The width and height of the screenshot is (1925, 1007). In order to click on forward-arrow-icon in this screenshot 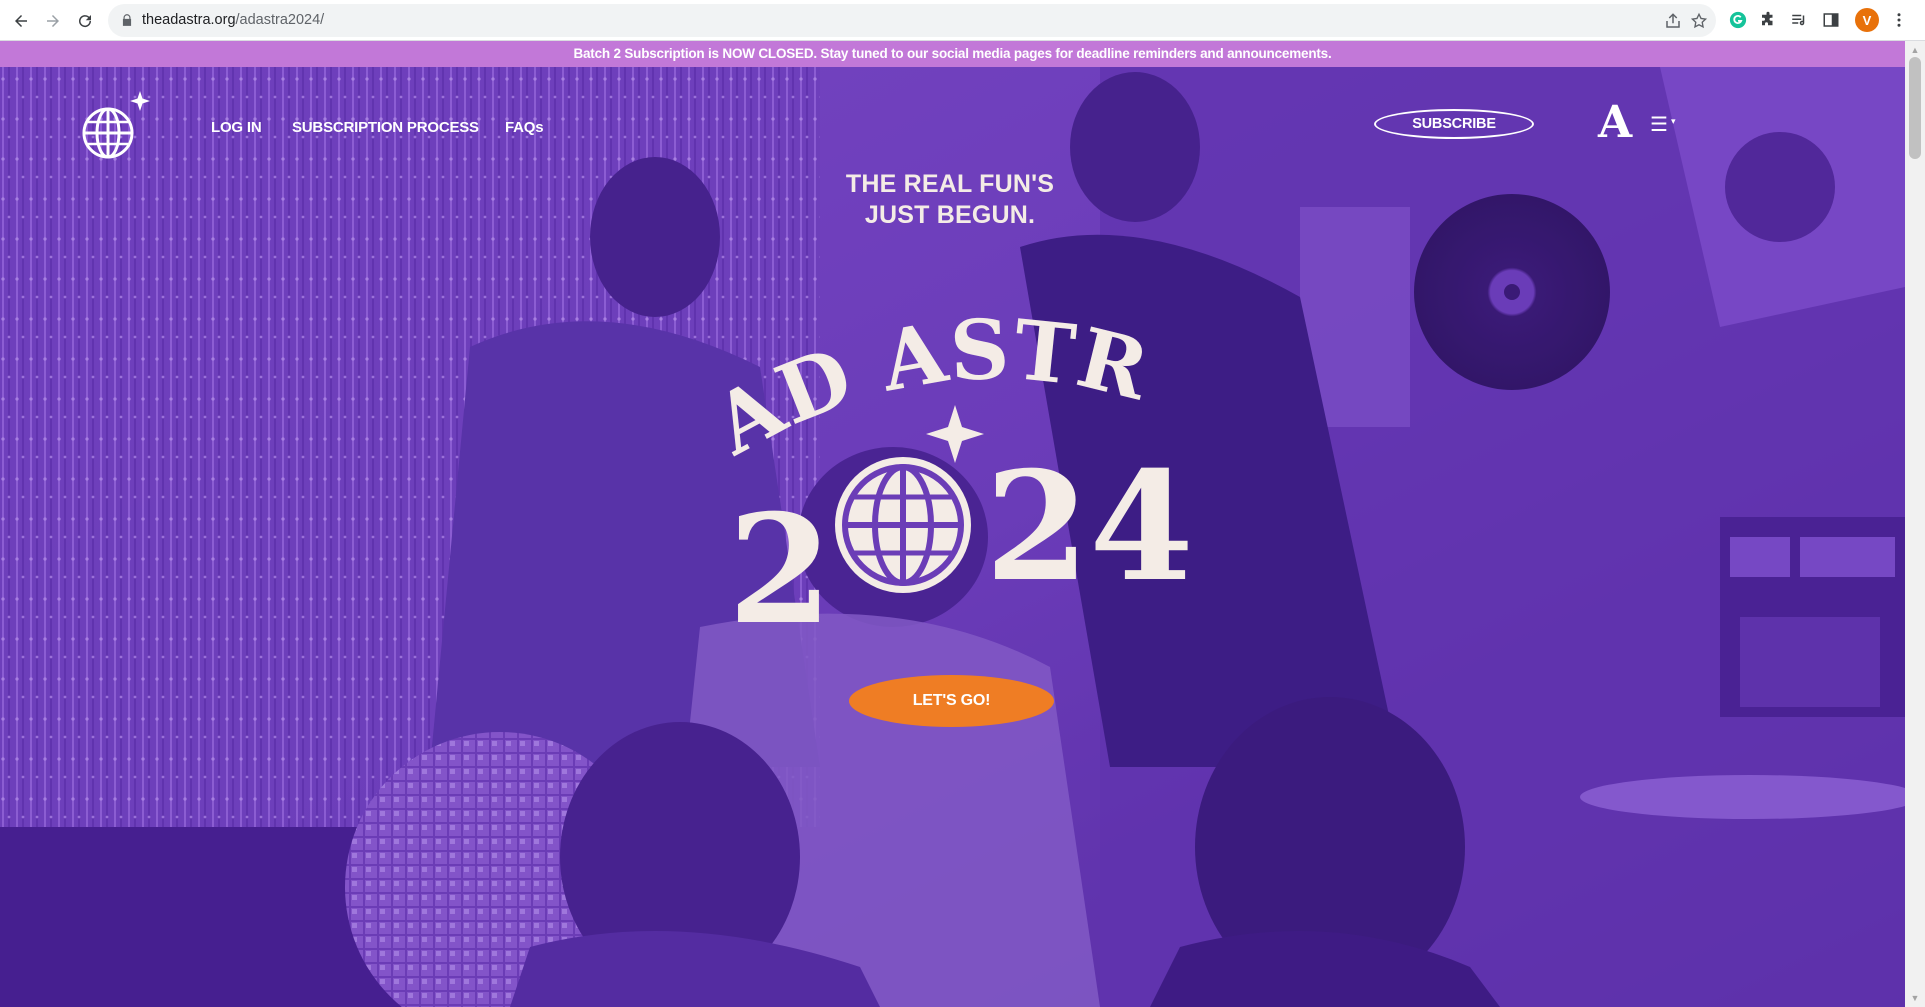, I will do `click(53, 21)`.